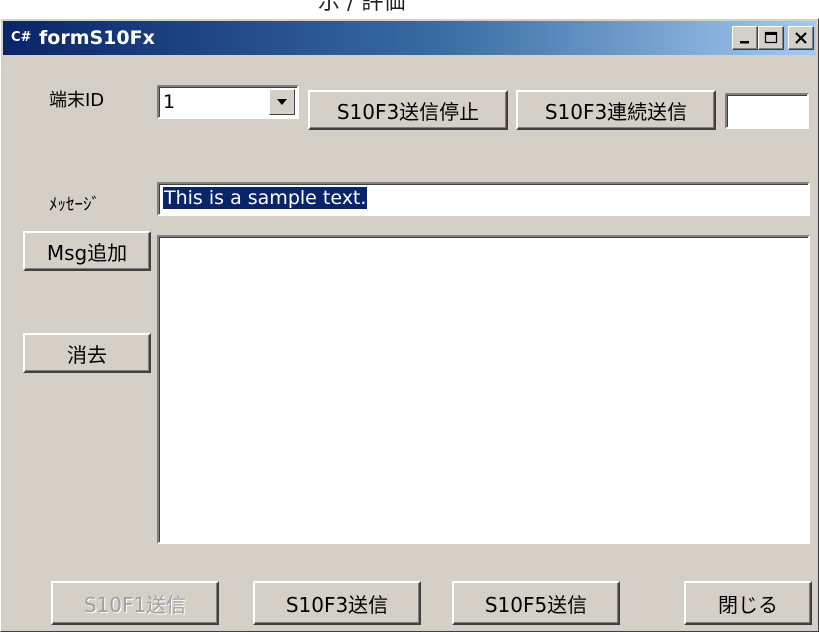  What do you see at coordinates (748, 603) in the screenshot?
I see `close-button: 閉じる` at bounding box center [748, 603].